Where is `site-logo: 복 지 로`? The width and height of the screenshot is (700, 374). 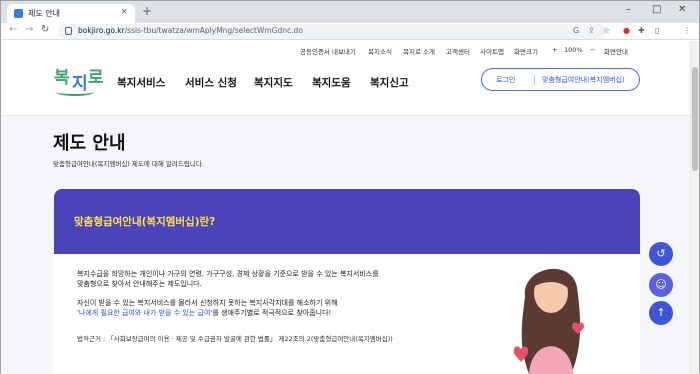
site-logo: 복 지 로 is located at coordinates (79, 79).